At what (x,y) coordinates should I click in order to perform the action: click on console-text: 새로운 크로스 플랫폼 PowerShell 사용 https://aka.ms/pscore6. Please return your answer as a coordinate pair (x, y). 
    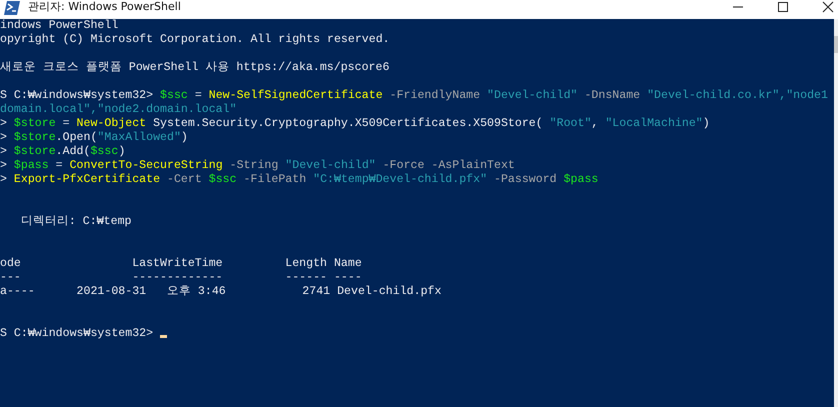
    Looking at the image, I should click on (195, 67).